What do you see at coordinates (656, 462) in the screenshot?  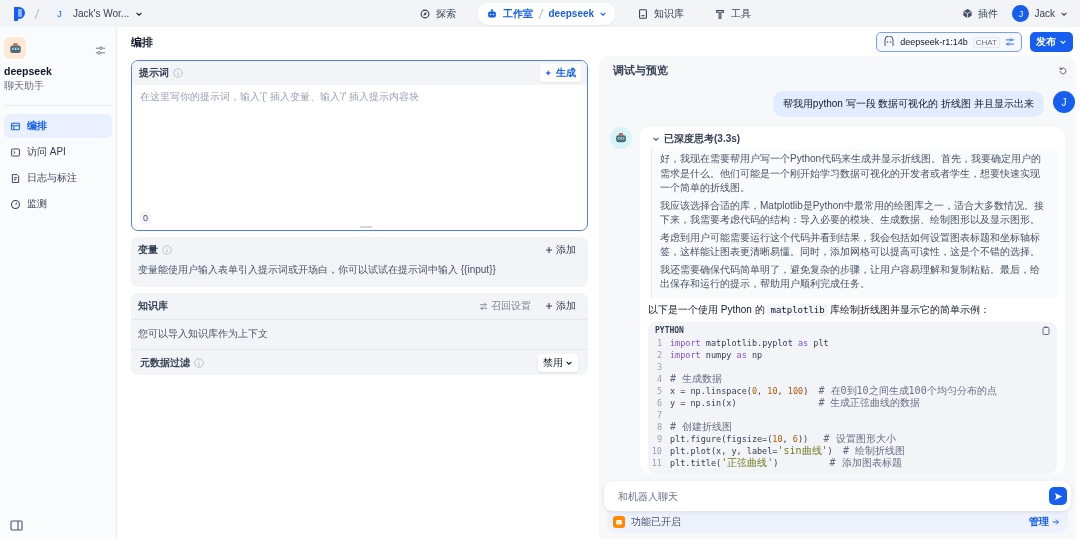 I see `line-number: 11` at bounding box center [656, 462].